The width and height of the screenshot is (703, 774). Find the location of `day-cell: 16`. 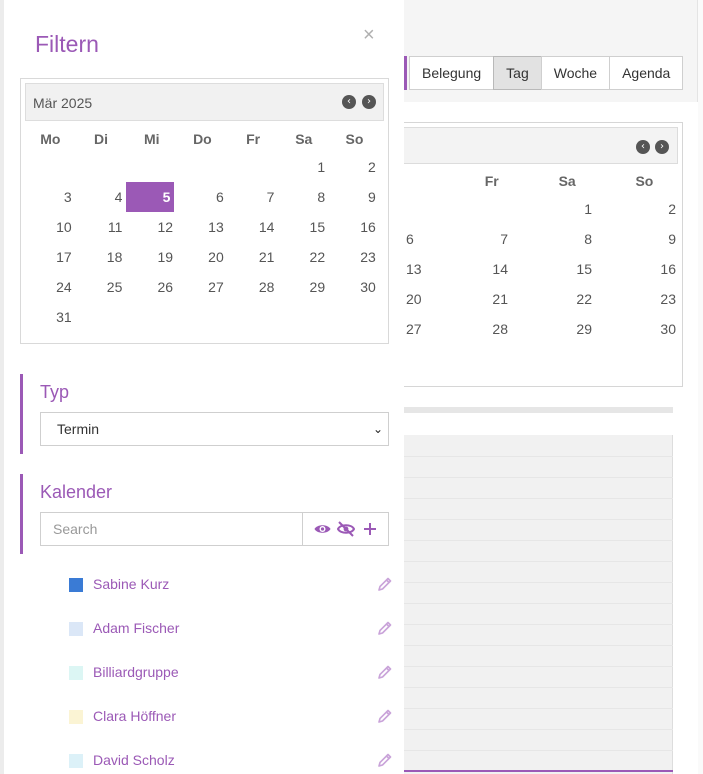

day-cell: 16 is located at coordinates (354, 227).